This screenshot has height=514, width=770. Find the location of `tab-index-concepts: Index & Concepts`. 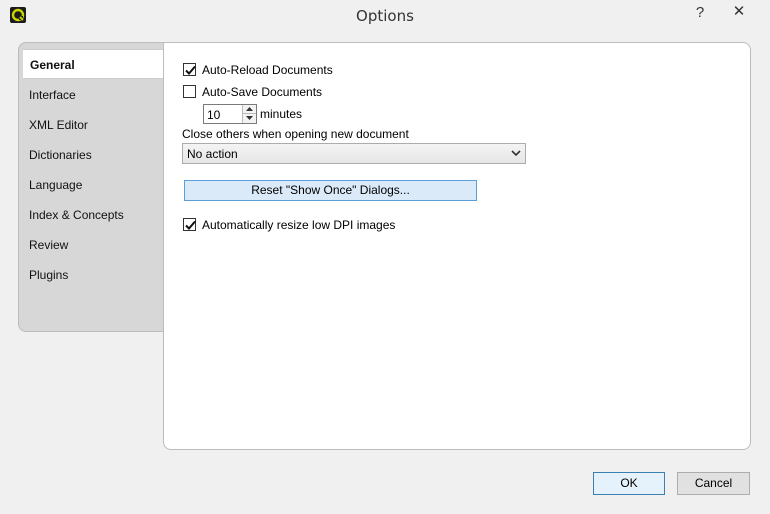

tab-index-concepts: Index & Concepts is located at coordinates (93, 215).